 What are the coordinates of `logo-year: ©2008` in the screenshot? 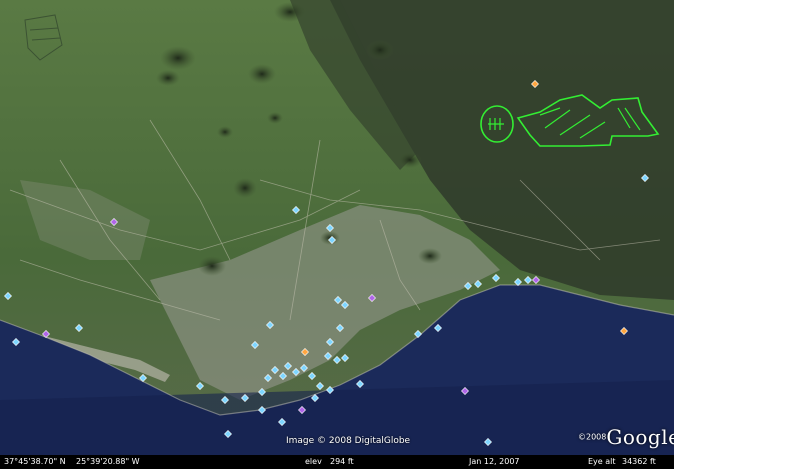 It's located at (592, 437).